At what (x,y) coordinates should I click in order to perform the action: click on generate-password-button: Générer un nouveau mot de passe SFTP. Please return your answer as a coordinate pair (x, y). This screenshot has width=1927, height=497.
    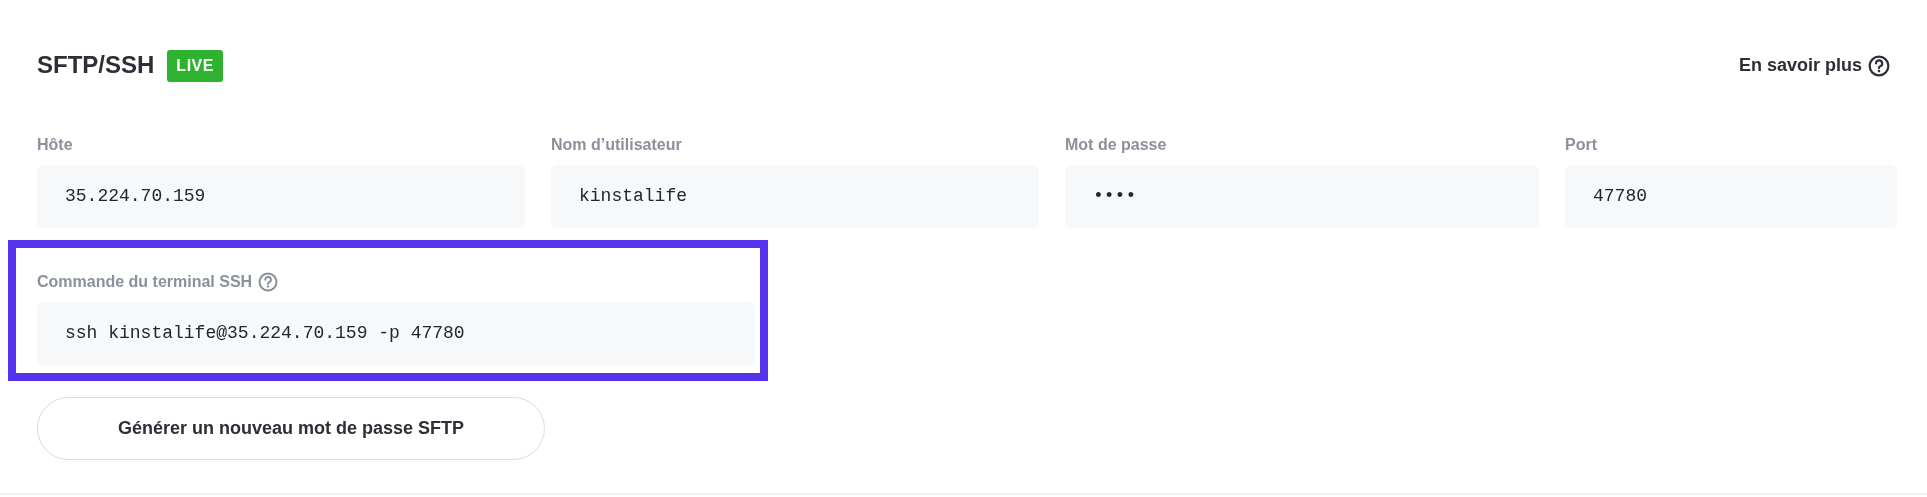
    Looking at the image, I should click on (291, 428).